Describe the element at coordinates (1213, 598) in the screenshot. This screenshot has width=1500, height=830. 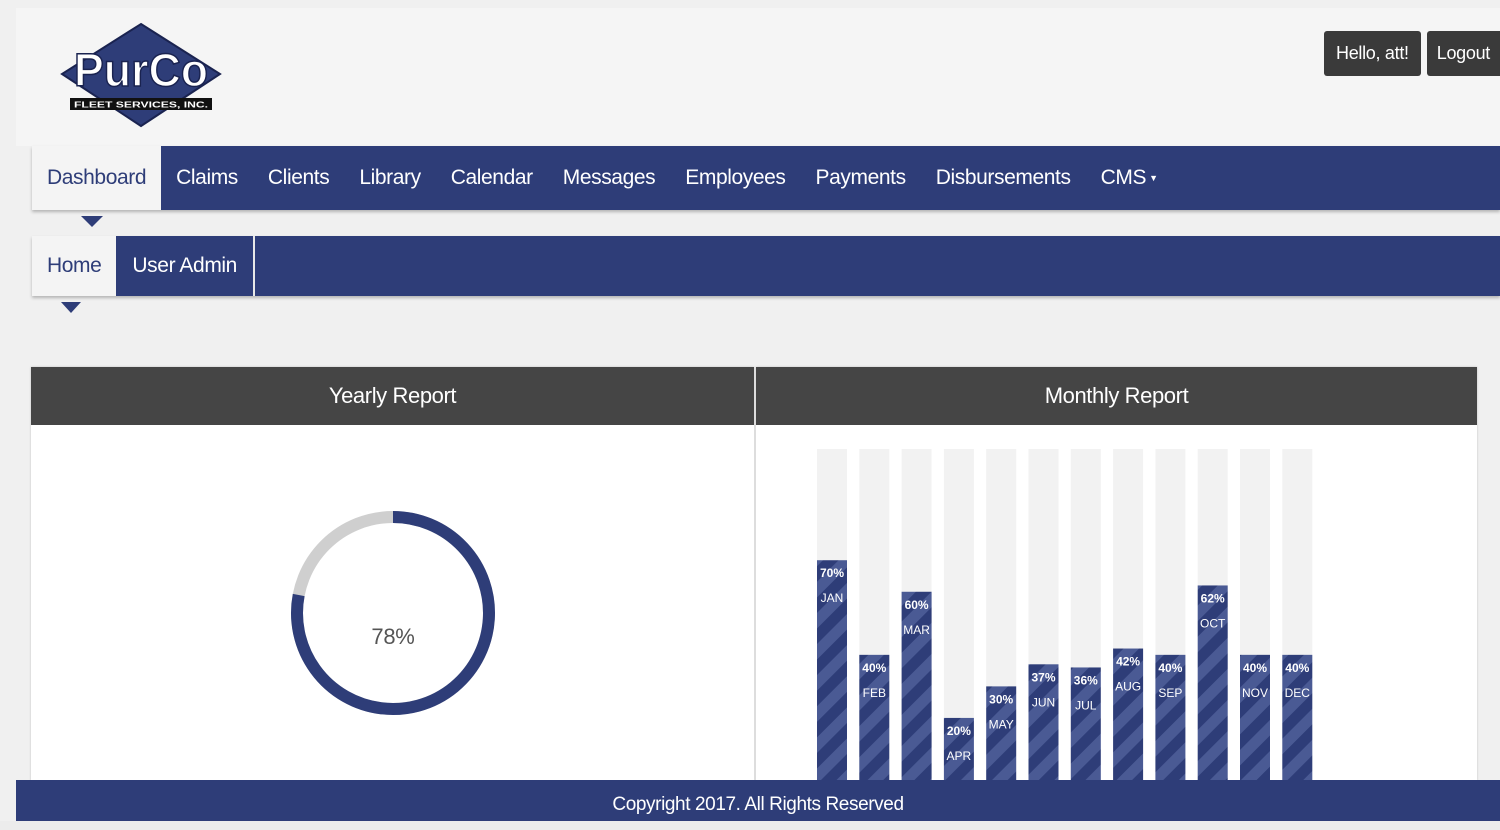
I see `bar-value-label: 62%` at that location.